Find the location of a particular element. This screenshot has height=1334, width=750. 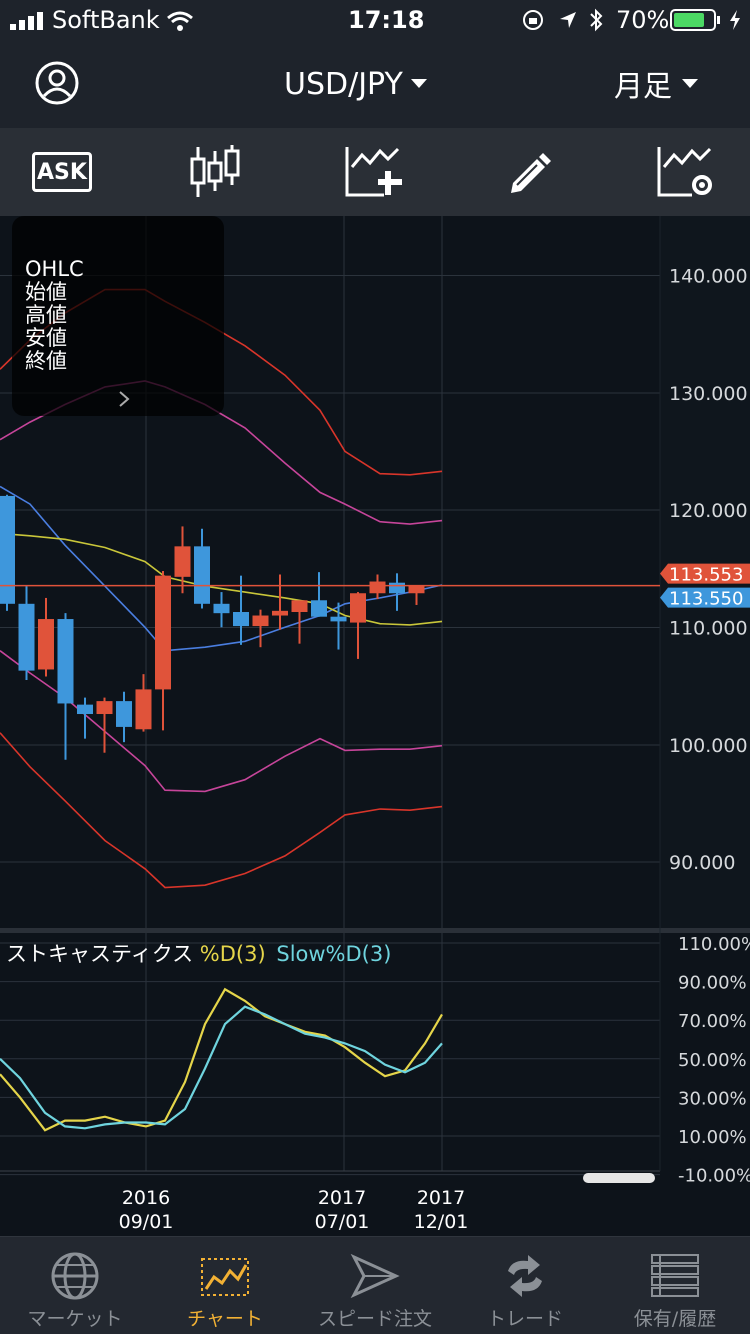

open-label: 始値 is located at coordinates (46, 292).